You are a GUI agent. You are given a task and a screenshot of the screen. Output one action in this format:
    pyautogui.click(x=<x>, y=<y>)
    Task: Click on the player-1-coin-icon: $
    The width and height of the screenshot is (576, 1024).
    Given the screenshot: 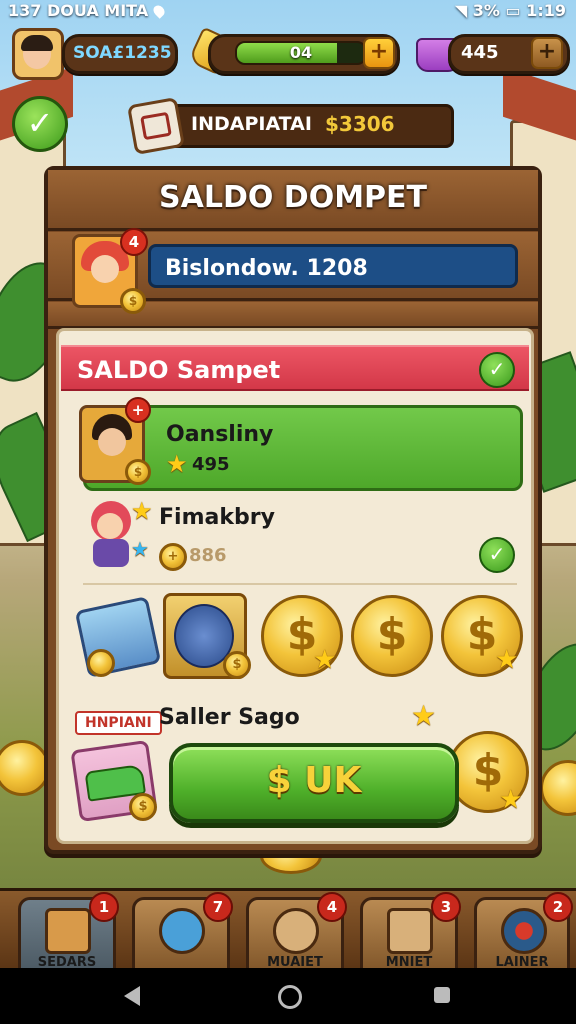 What is the action you would take?
    pyautogui.click(x=138, y=472)
    